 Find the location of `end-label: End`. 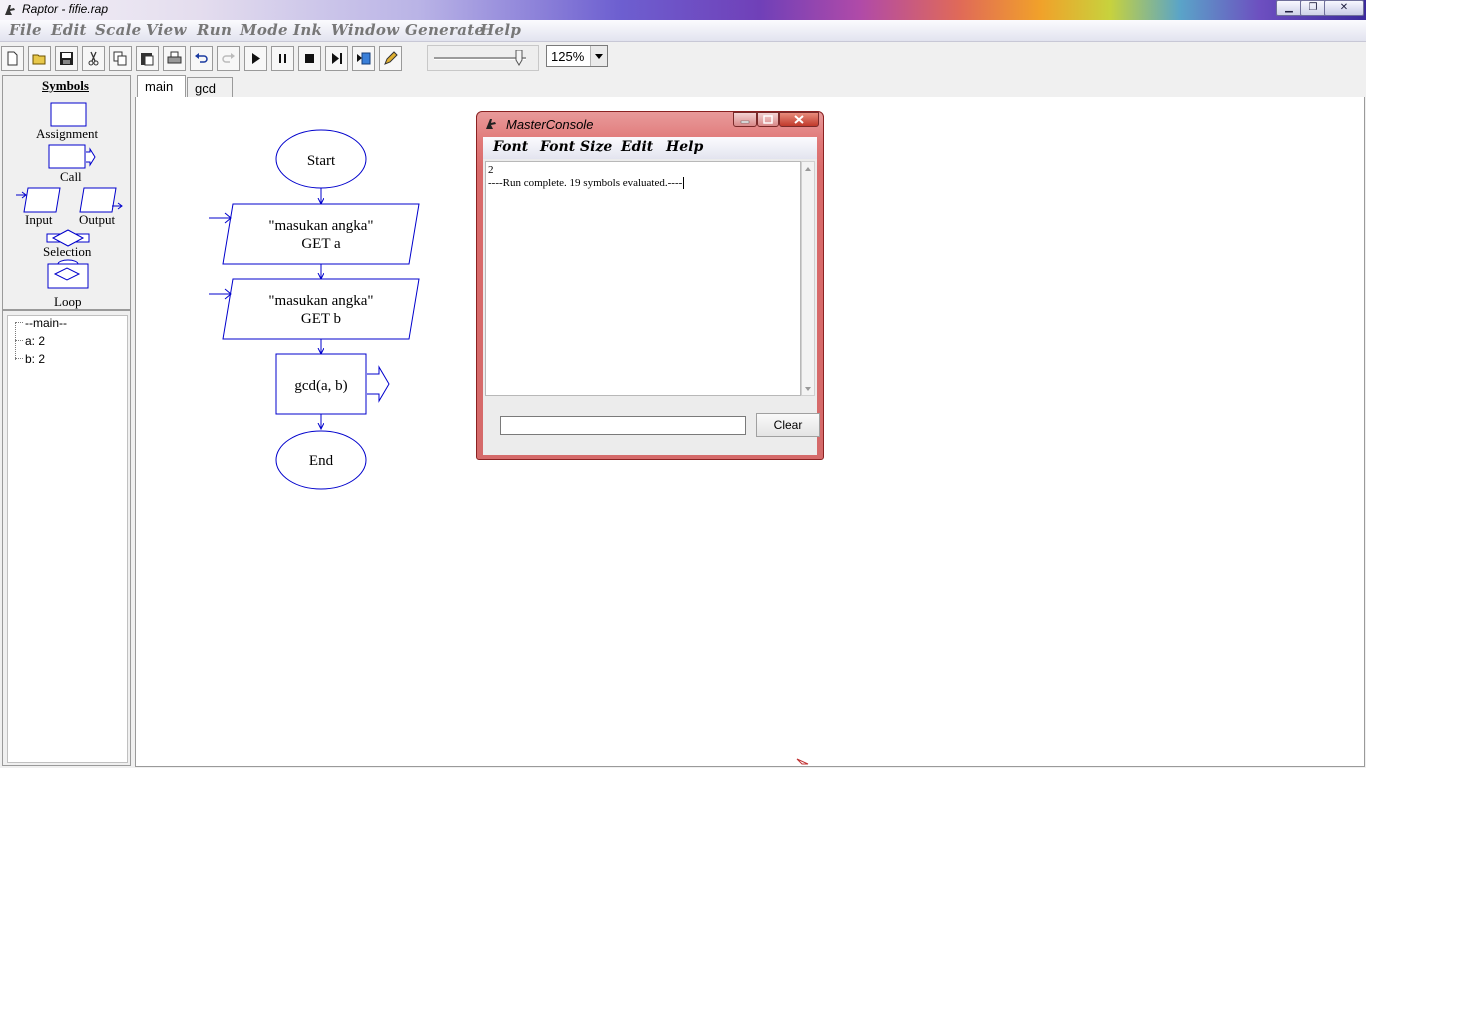

end-label: End is located at coordinates (321, 461).